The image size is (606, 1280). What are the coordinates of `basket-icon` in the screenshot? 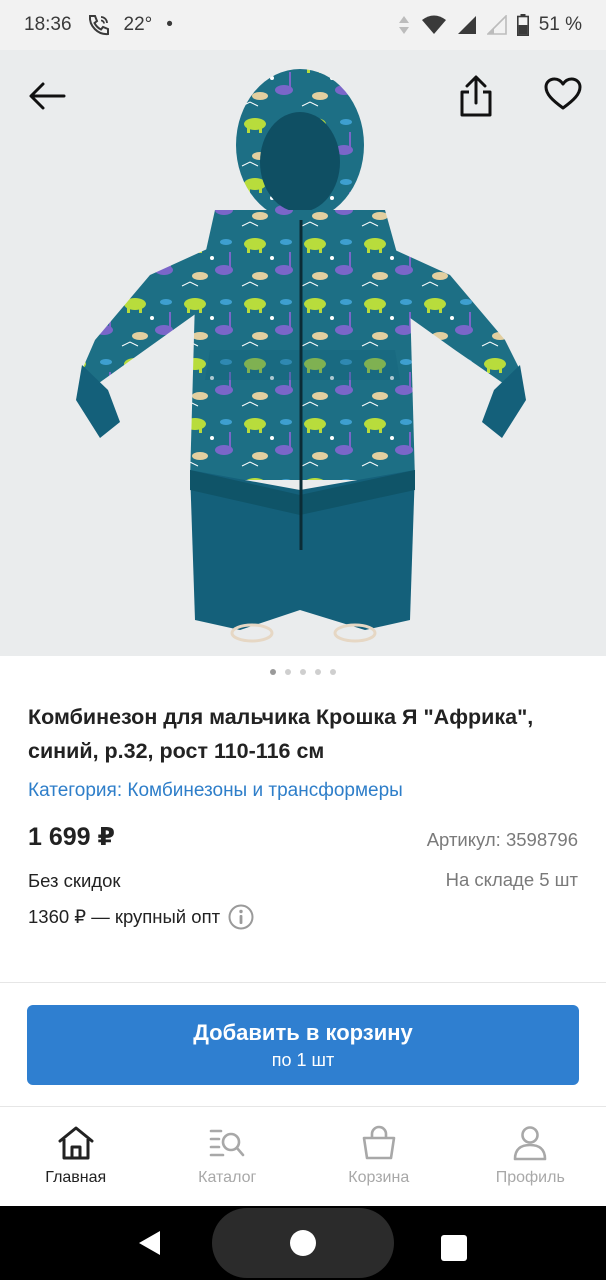 It's located at (379, 1142).